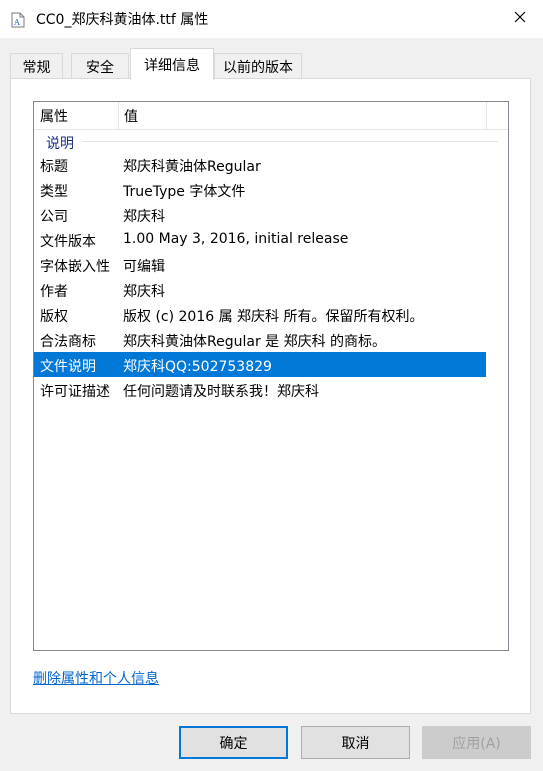 This screenshot has height=771, width=543. I want to click on column-header-property: 属性, so click(76, 115).